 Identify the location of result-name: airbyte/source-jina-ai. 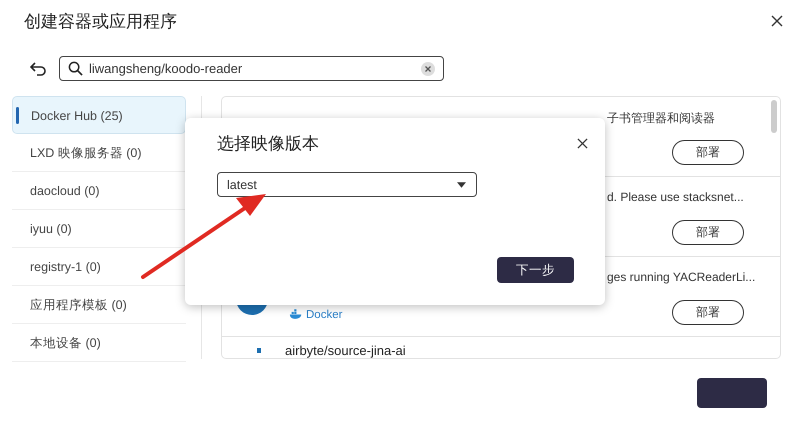
(345, 350).